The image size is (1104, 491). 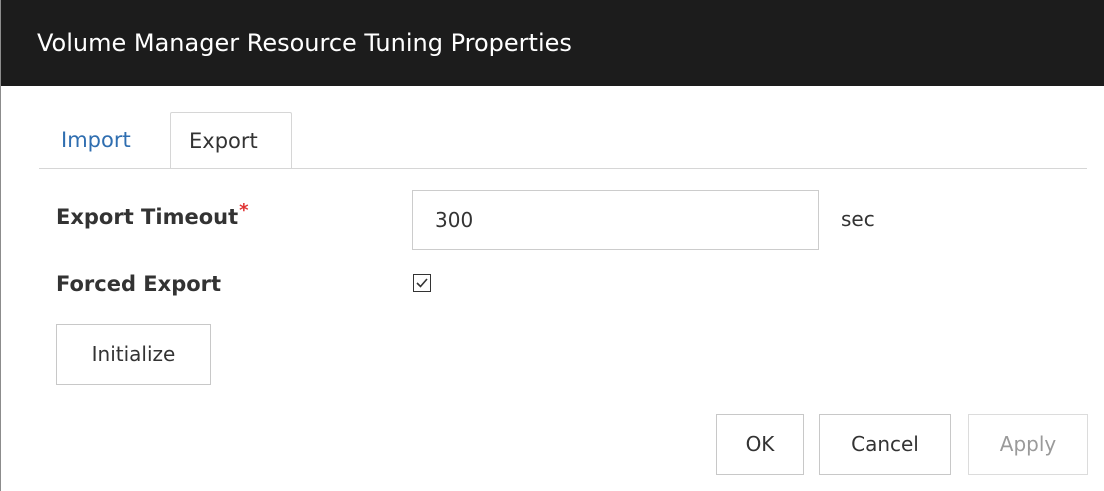 What do you see at coordinates (885, 444) in the screenshot?
I see `cancel-button: Cancel` at bounding box center [885, 444].